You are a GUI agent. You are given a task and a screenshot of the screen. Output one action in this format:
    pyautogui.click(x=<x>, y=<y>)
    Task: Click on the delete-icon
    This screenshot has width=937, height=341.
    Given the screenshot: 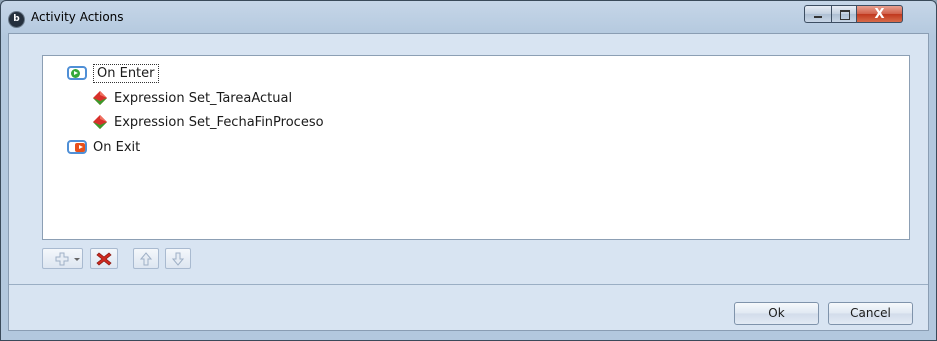 What is the action you would take?
    pyautogui.click(x=104, y=258)
    